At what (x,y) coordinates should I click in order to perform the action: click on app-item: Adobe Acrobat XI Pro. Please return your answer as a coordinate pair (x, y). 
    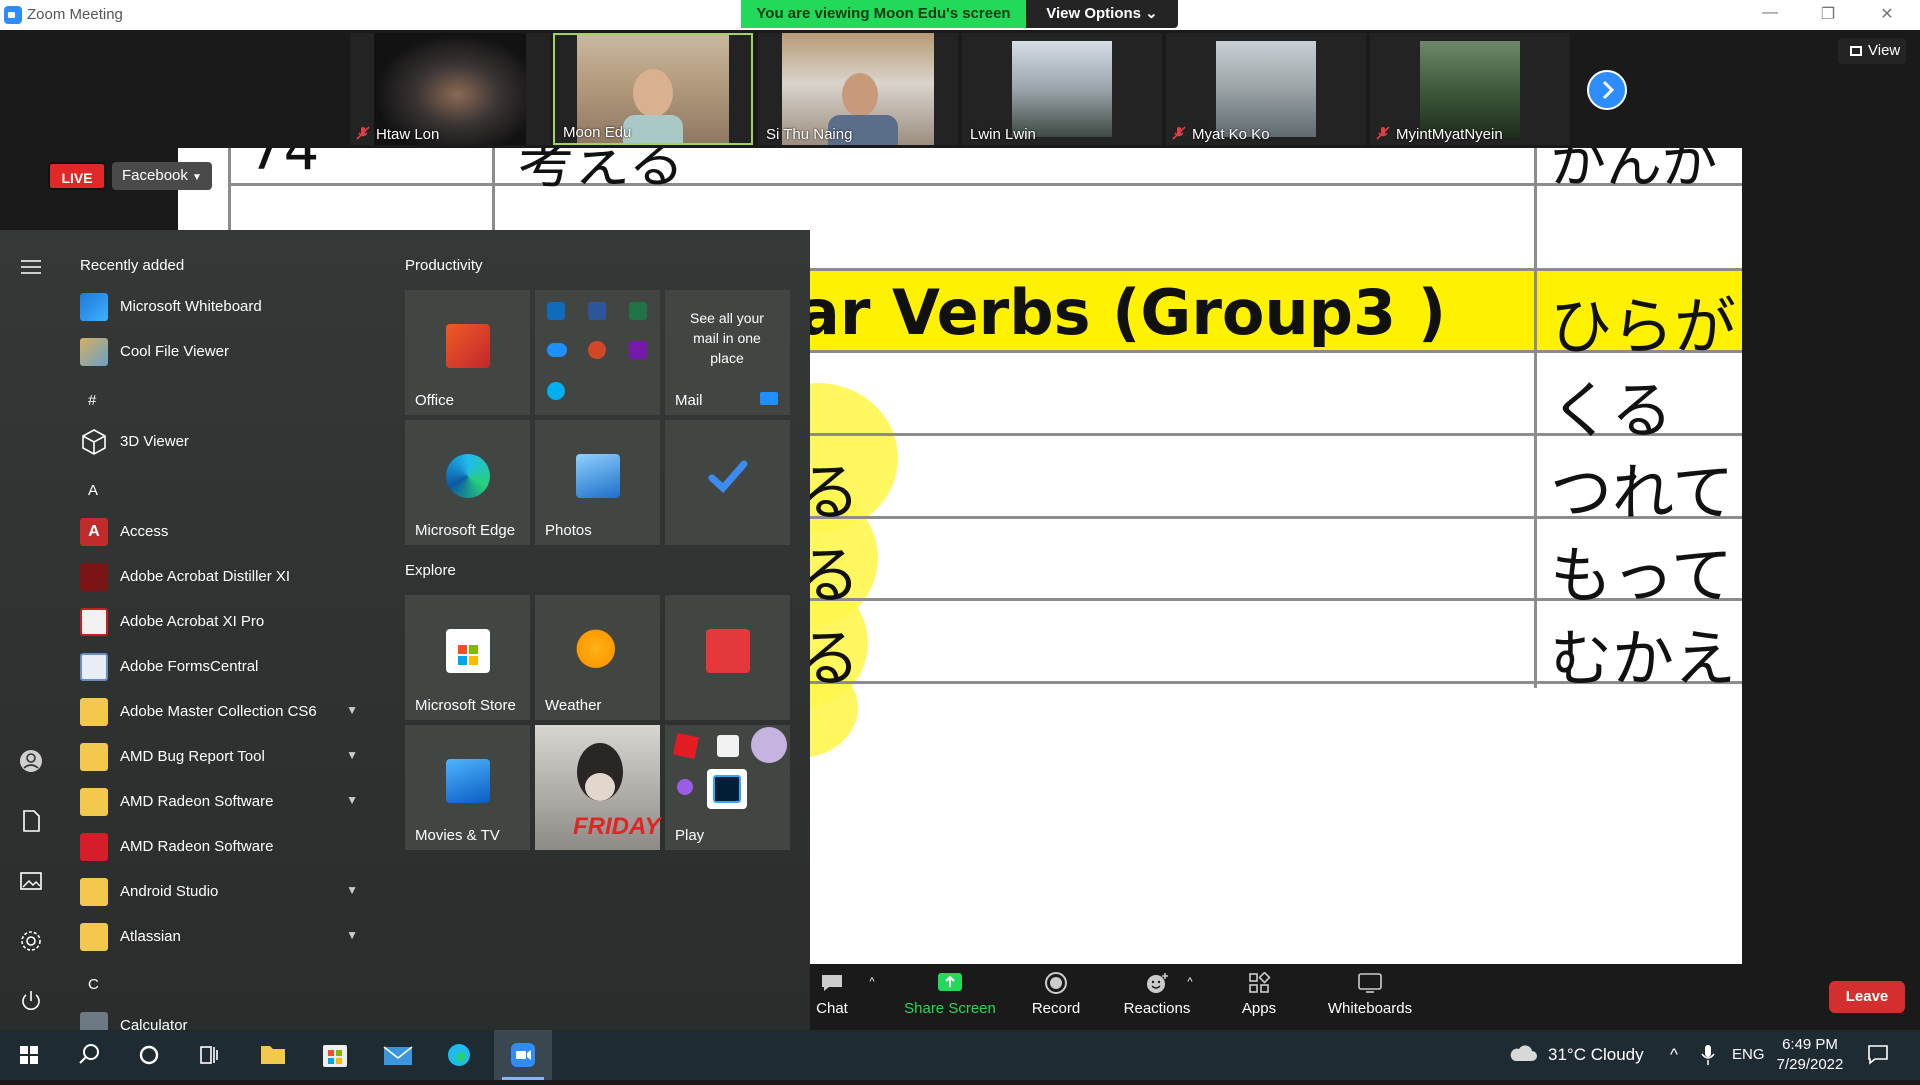
    Looking at the image, I should click on (228, 622).